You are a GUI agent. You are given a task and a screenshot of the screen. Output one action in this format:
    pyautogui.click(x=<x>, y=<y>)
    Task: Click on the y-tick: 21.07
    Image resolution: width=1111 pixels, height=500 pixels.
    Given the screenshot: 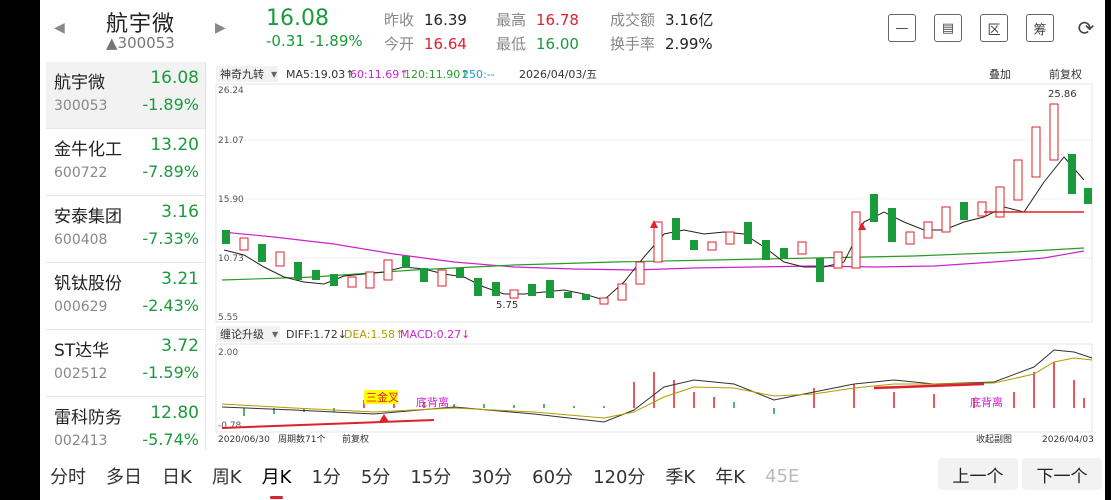 What is the action you would take?
    pyautogui.click(x=231, y=141)
    